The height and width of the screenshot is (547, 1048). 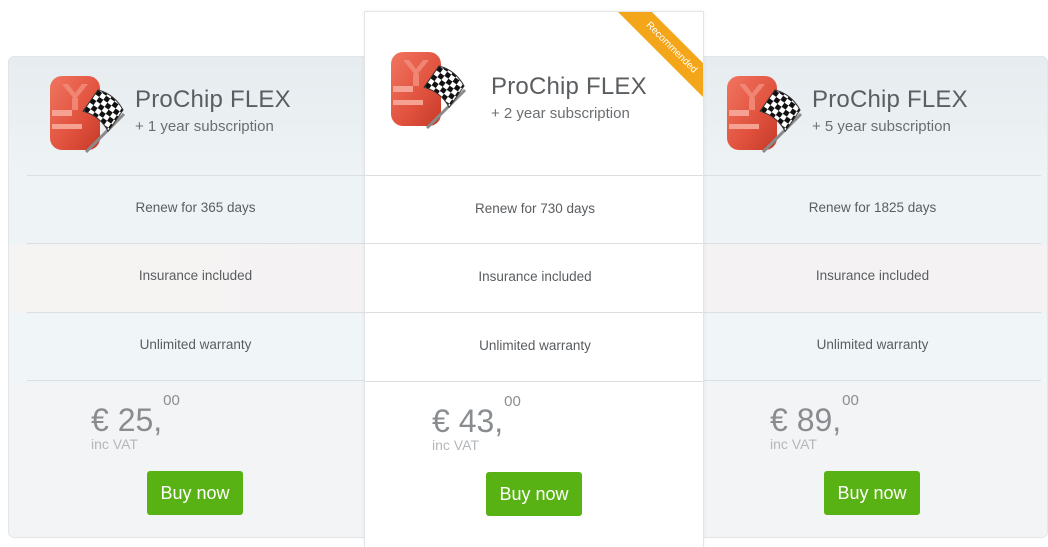 I want to click on price: € 89,00, so click(x=814, y=415).